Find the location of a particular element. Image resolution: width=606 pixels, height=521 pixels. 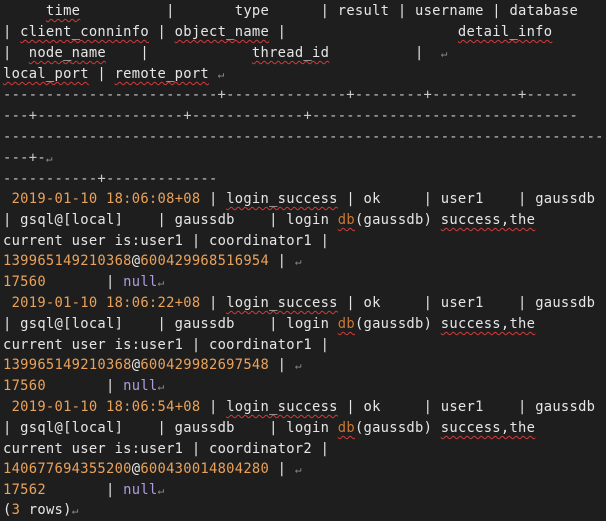

col-type: type is located at coordinates (252, 11).